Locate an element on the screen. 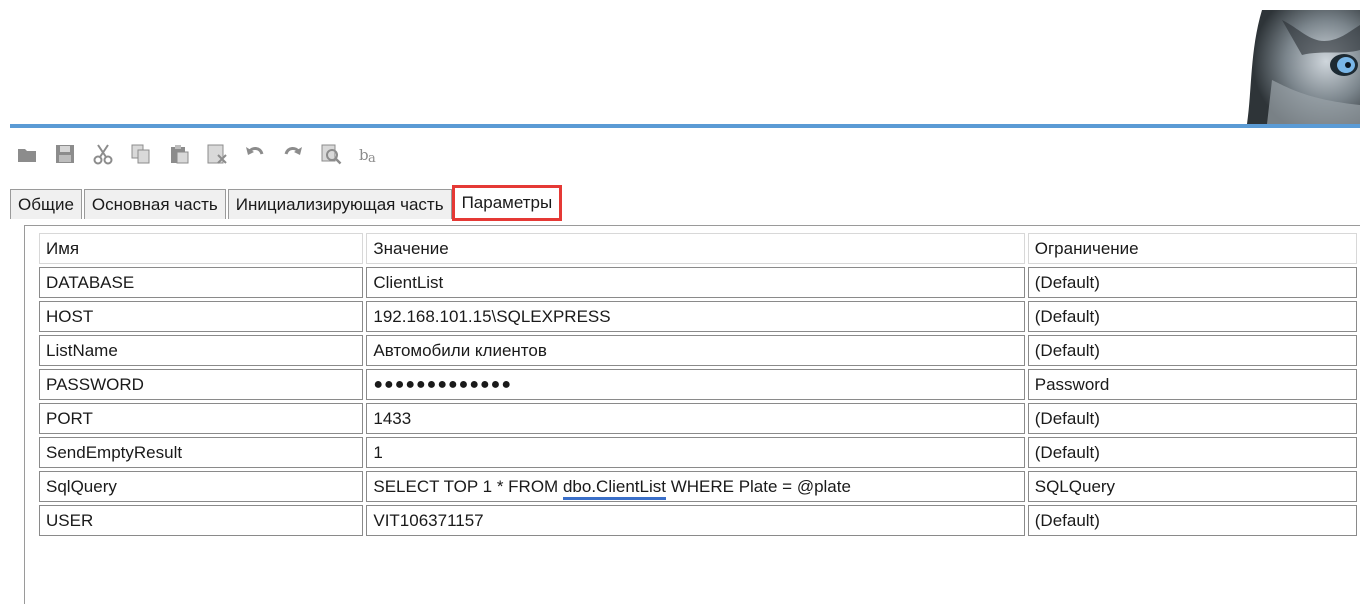 This screenshot has height=604, width=1360. table-row: SendEmptyResult 1 (Default) is located at coordinates (698, 452).